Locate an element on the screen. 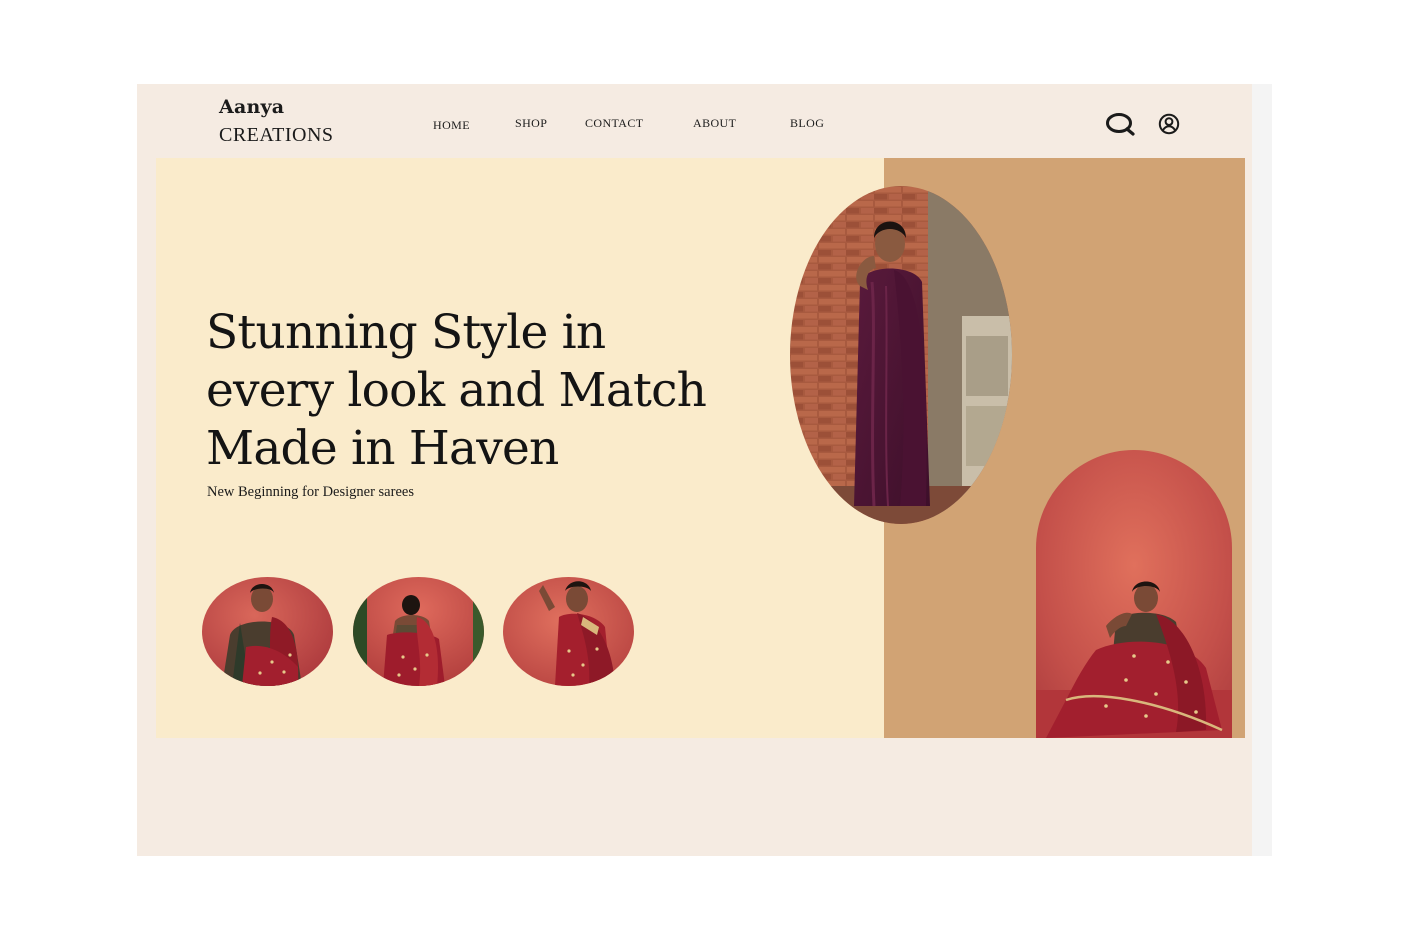 This screenshot has height=940, width=1410. brand-subtitle: CREATIONS is located at coordinates (276, 135).